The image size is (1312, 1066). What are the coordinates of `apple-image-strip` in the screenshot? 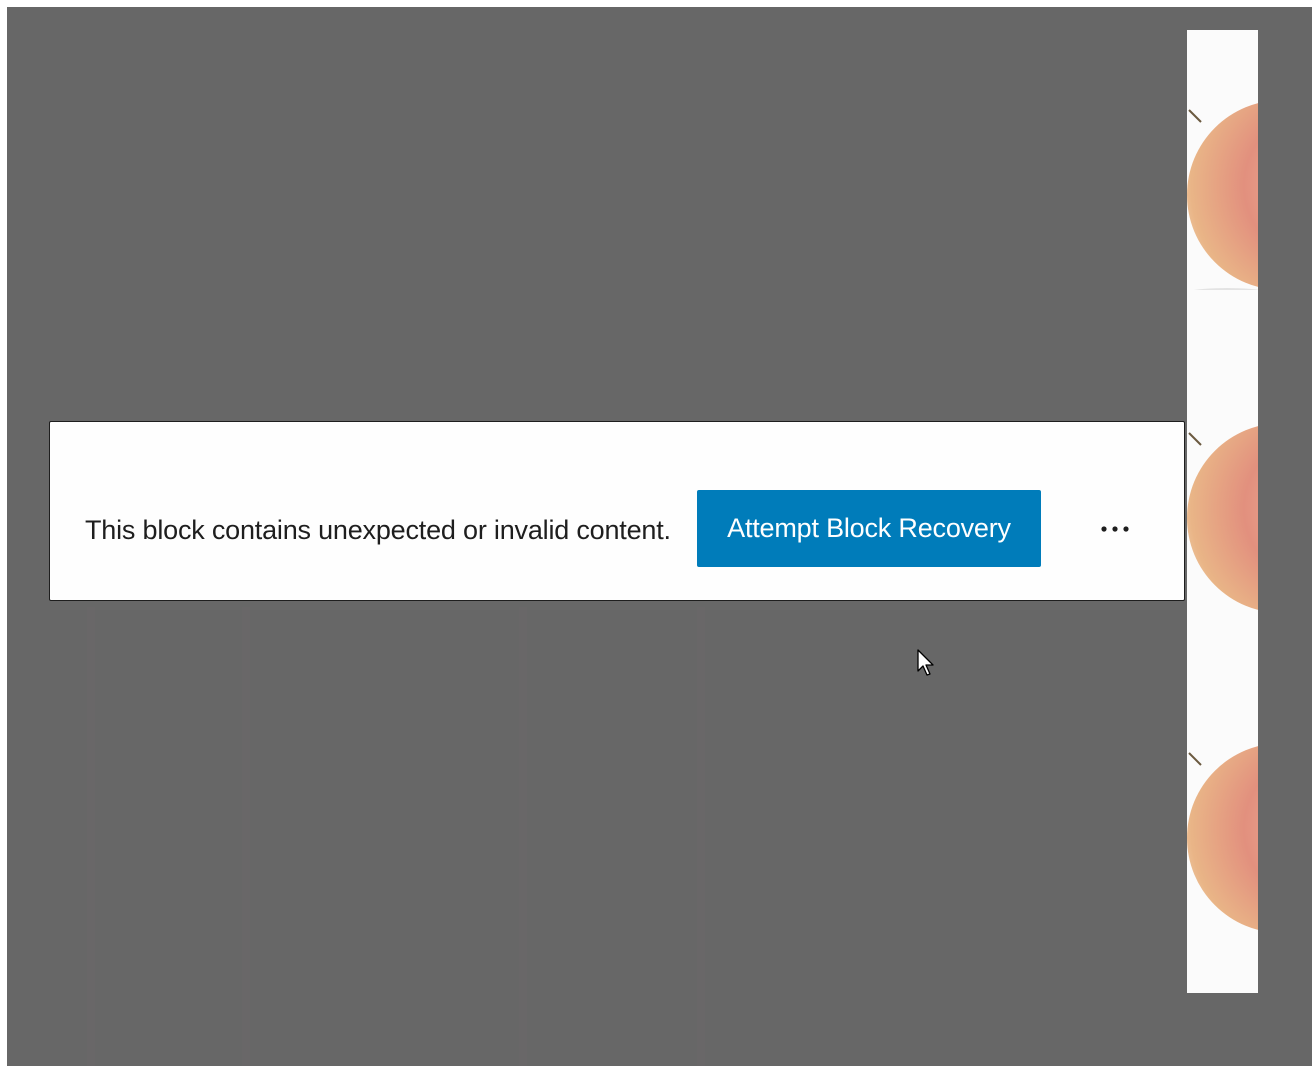 It's located at (1222, 511).